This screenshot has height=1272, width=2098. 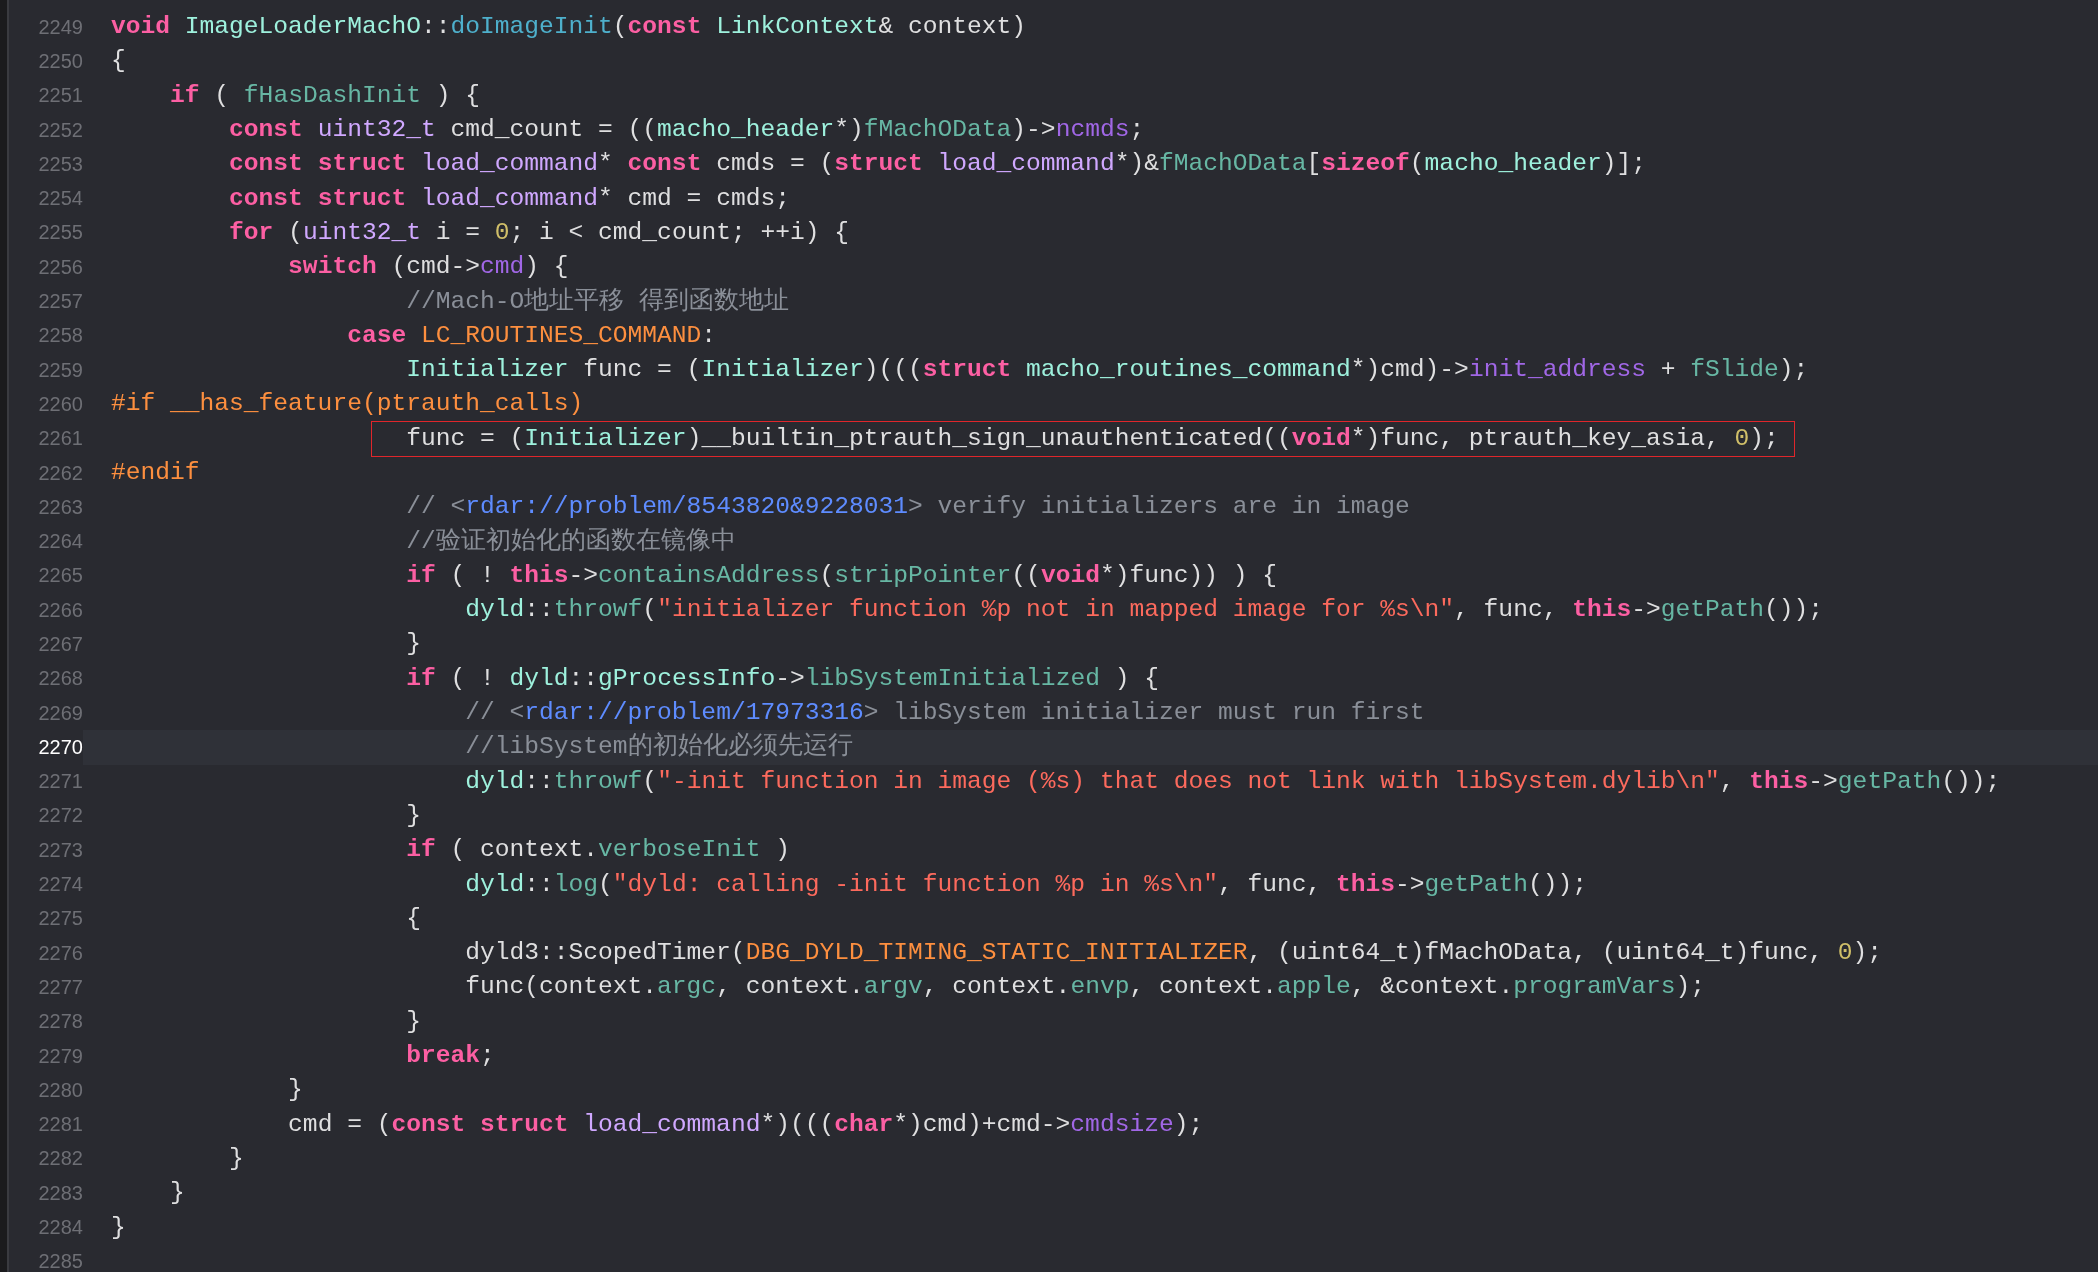 I want to click on line-number: 2273, so click(x=60, y=850).